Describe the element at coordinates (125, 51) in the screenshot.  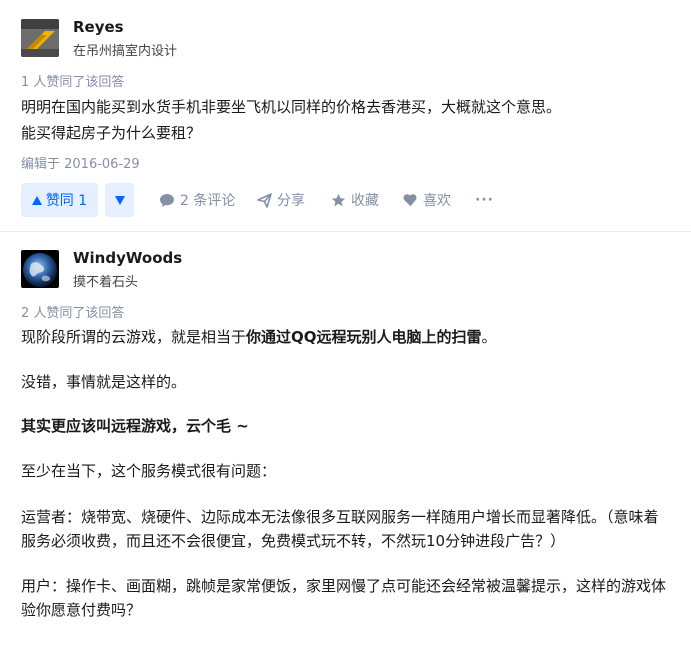
I see `author-bio: 在吊州搞室内设计` at that location.